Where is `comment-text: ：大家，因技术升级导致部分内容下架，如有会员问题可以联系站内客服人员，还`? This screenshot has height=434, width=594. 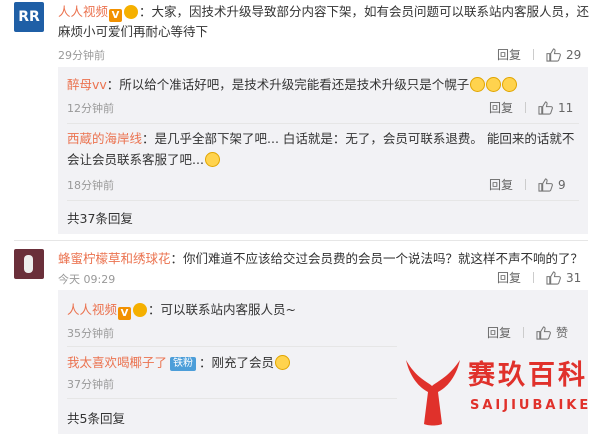 comment-text: ：大家，因技术升级导致部分内容下架，如有会员问题可以联系站内客服人员，还 is located at coordinates (364, 11).